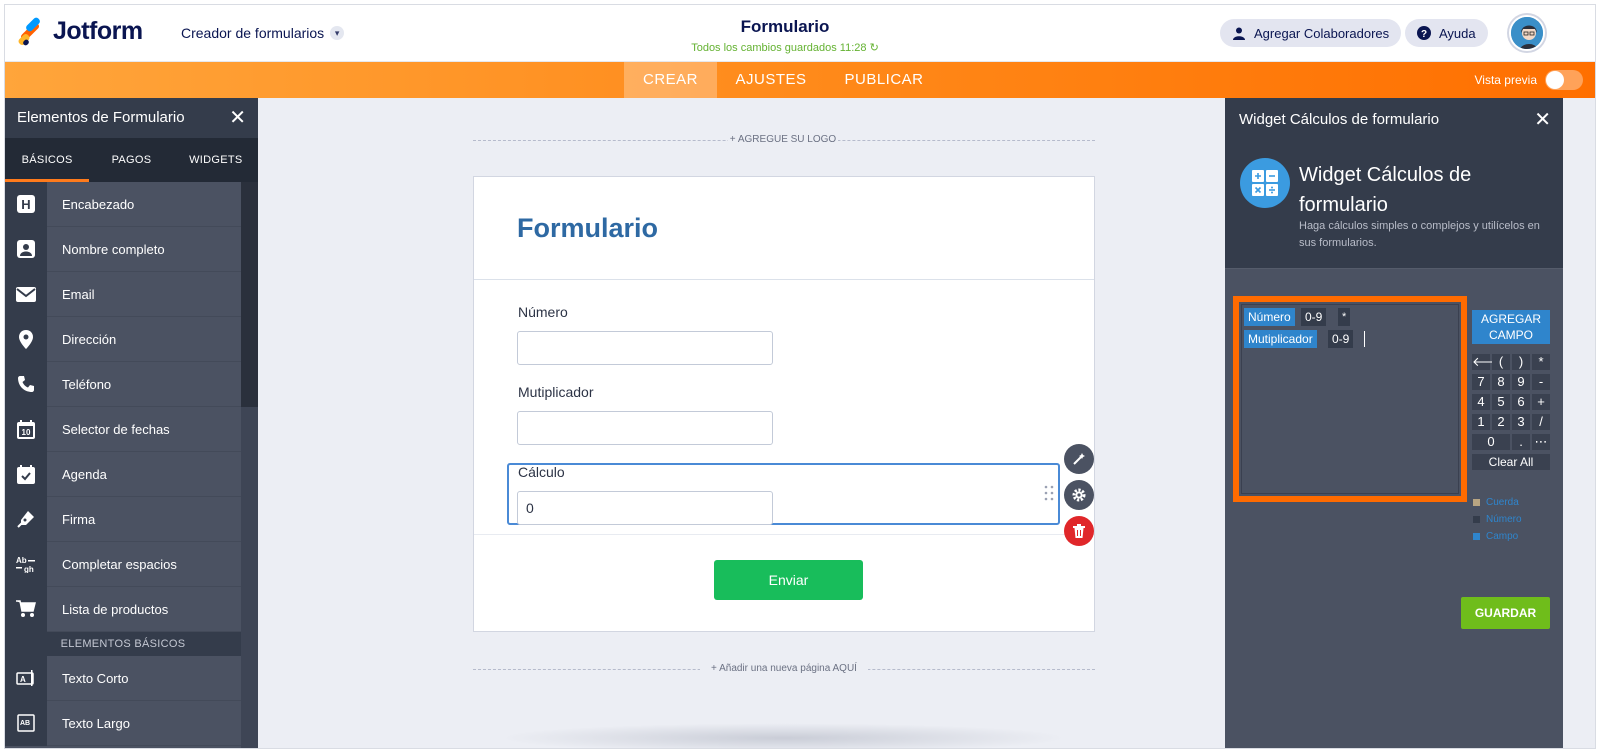 Image resolution: width=1600 pixels, height=753 pixels. I want to click on element-nombre-completo: Nombre completo, so click(123, 249).